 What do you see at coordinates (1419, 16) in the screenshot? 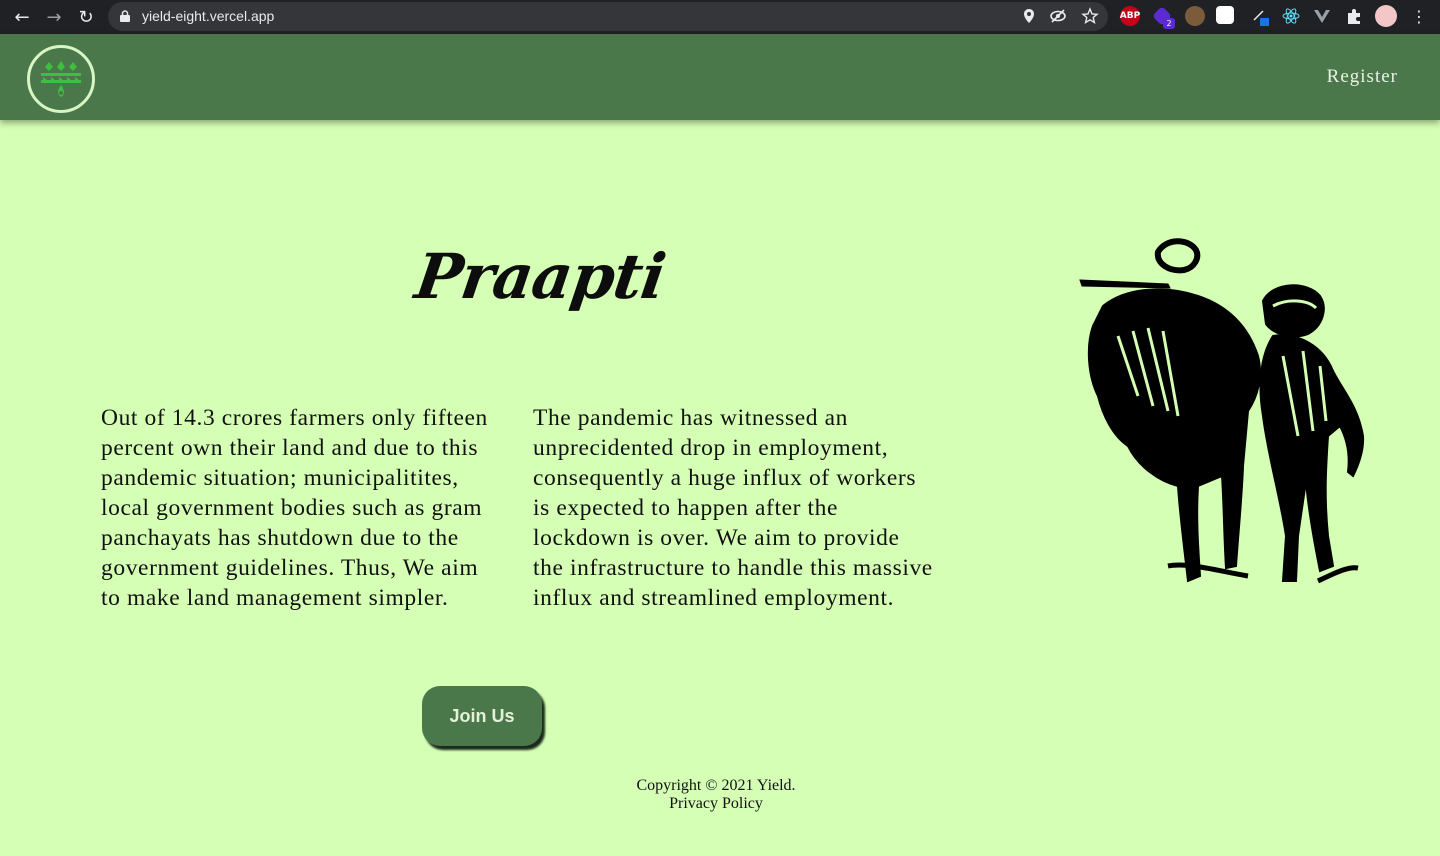
I see `more-menu-icon: ⋮` at bounding box center [1419, 16].